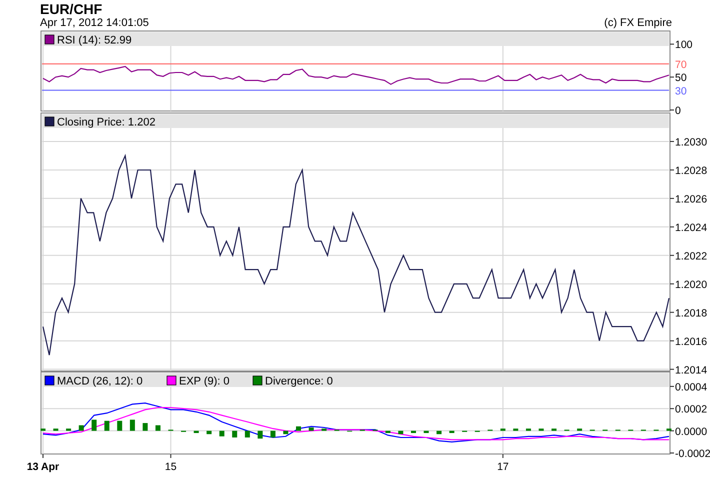 This screenshot has width=710, height=487. I want to click on axis-label: 70, so click(681, 64).